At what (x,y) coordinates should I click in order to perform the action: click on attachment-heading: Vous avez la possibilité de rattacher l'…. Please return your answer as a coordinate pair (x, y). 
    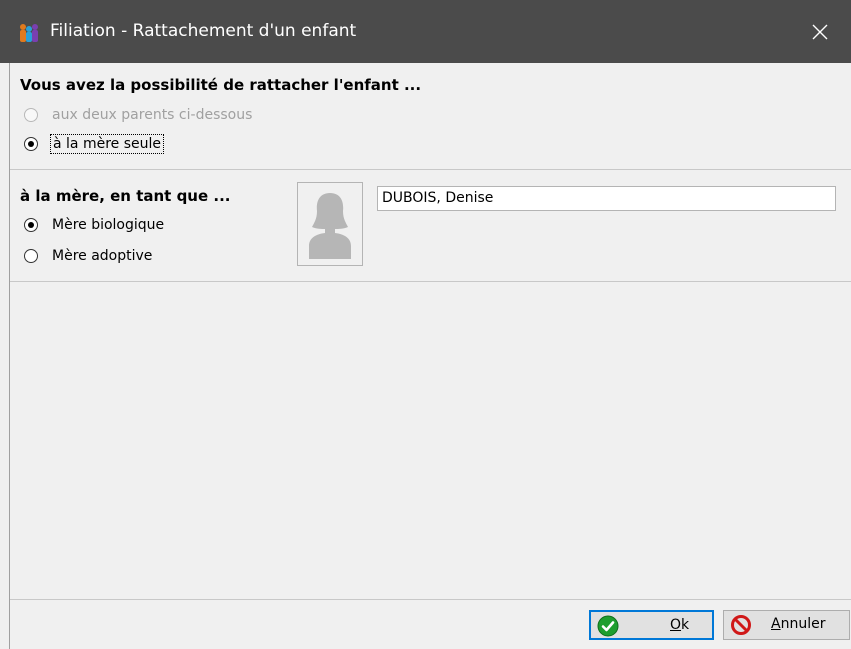
    Looking at the image, I should click on (221, 85).